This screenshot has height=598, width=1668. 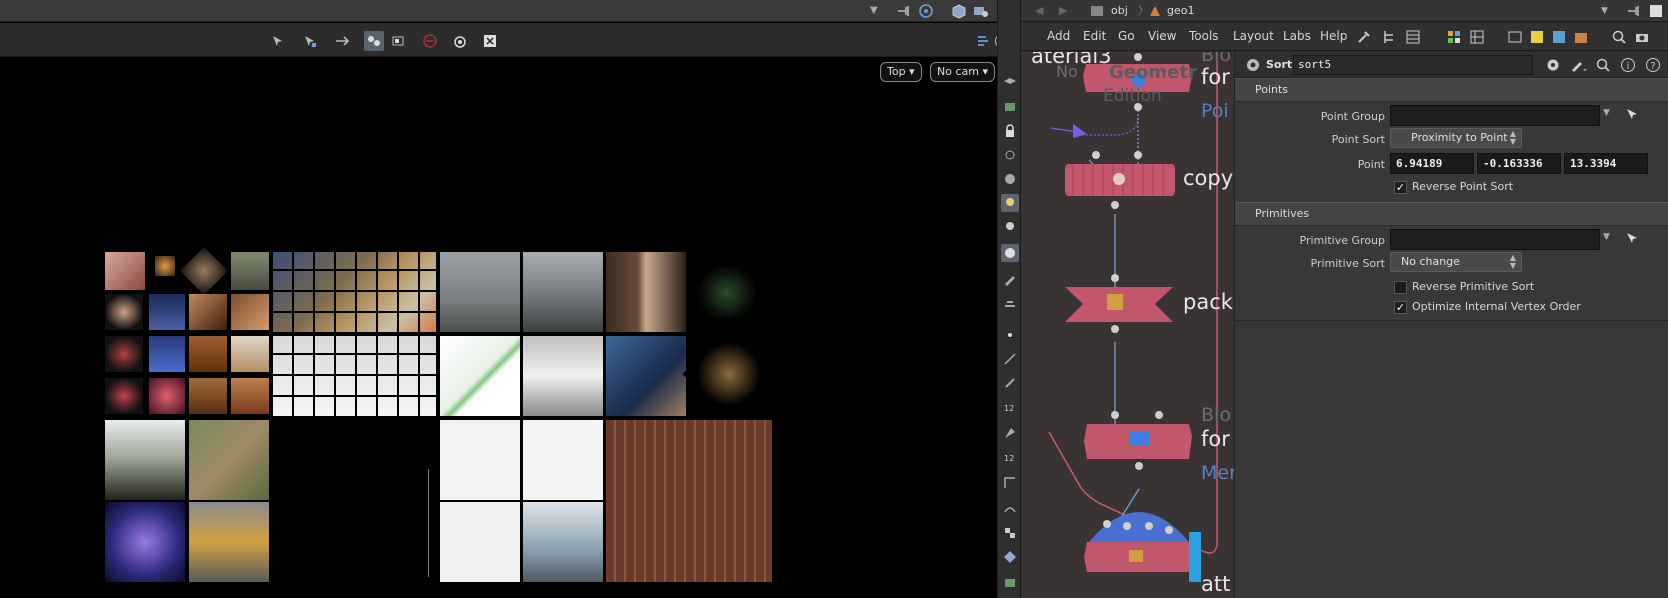 I want to click on point-group-dropdown-icon: ▼, so click(x=1606, y=113).